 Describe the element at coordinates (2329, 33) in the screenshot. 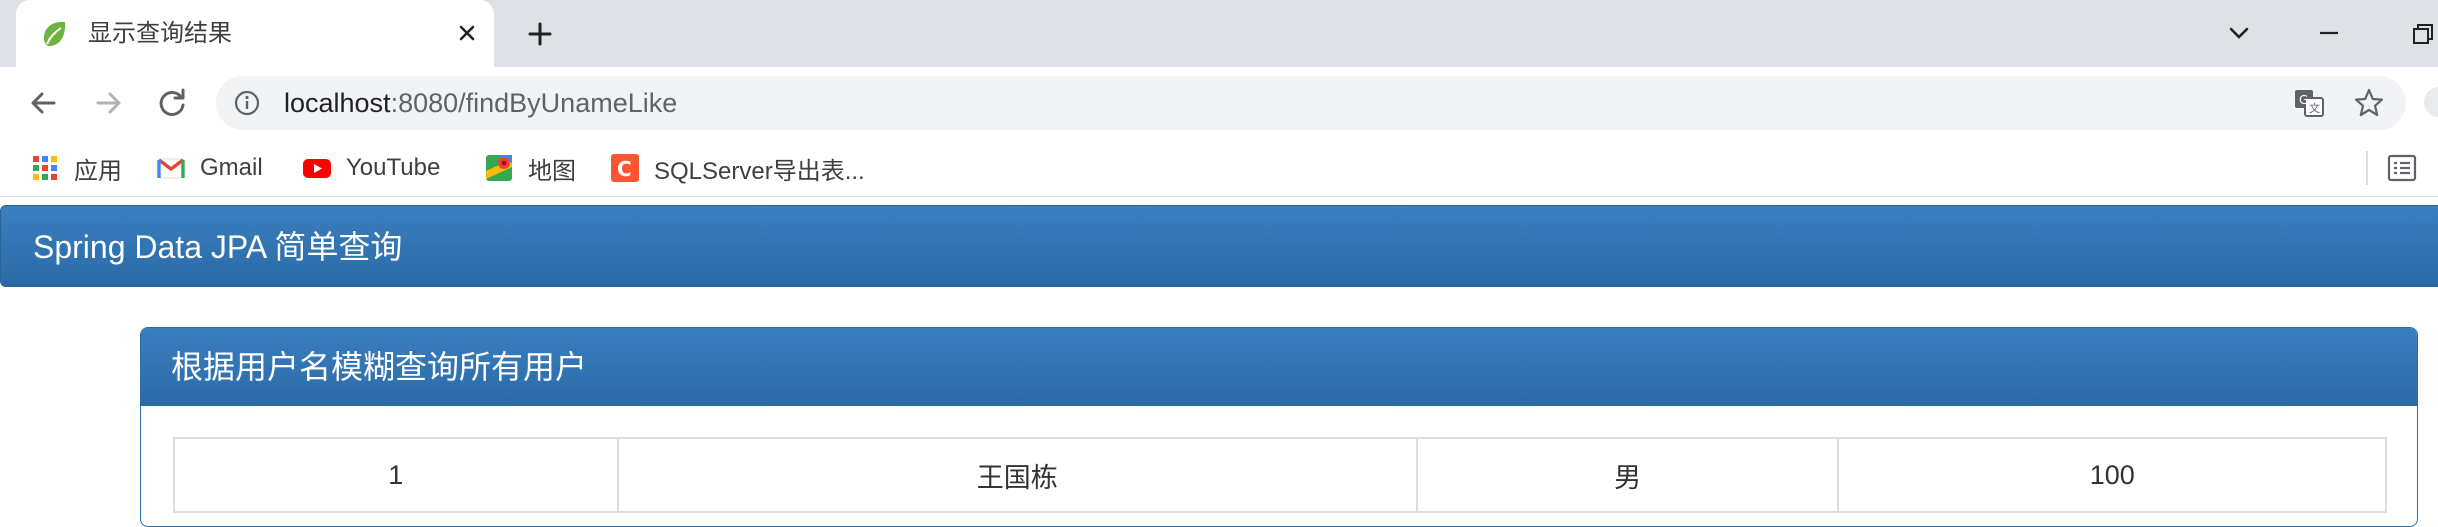

I see `minimize-icon` at that location.